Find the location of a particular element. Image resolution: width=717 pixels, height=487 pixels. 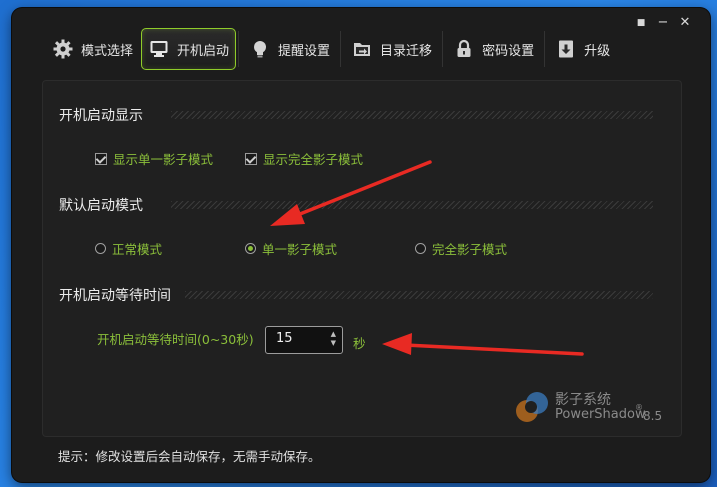

bulb-icon is located at coordinates (260, 49).